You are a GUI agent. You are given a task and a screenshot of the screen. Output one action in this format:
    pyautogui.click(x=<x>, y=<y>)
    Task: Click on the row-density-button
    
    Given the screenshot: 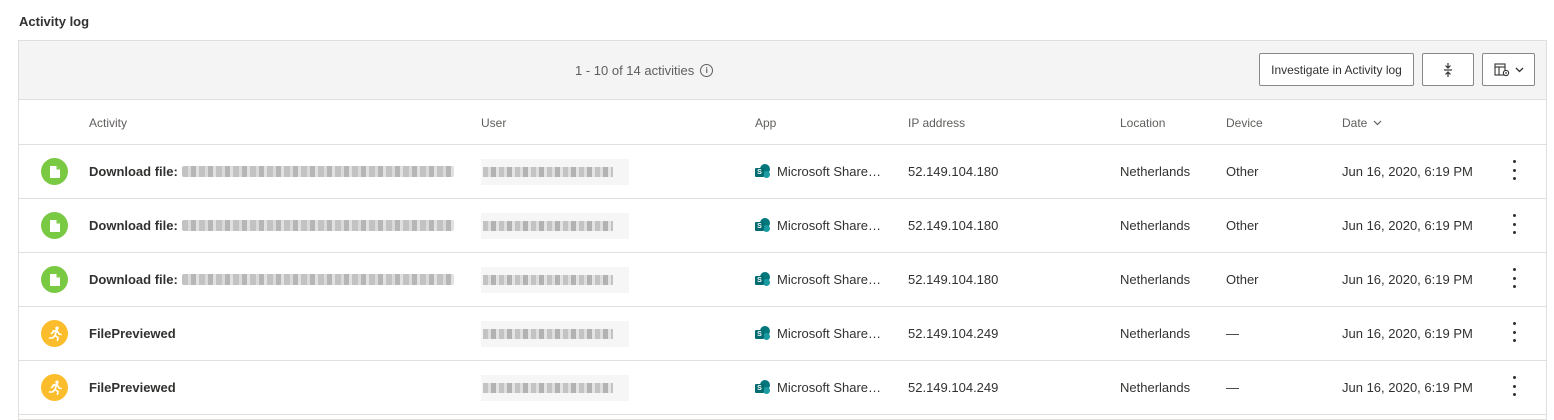 What is the action you would take?
    pyautogui.click(x=1448, y=69)
    